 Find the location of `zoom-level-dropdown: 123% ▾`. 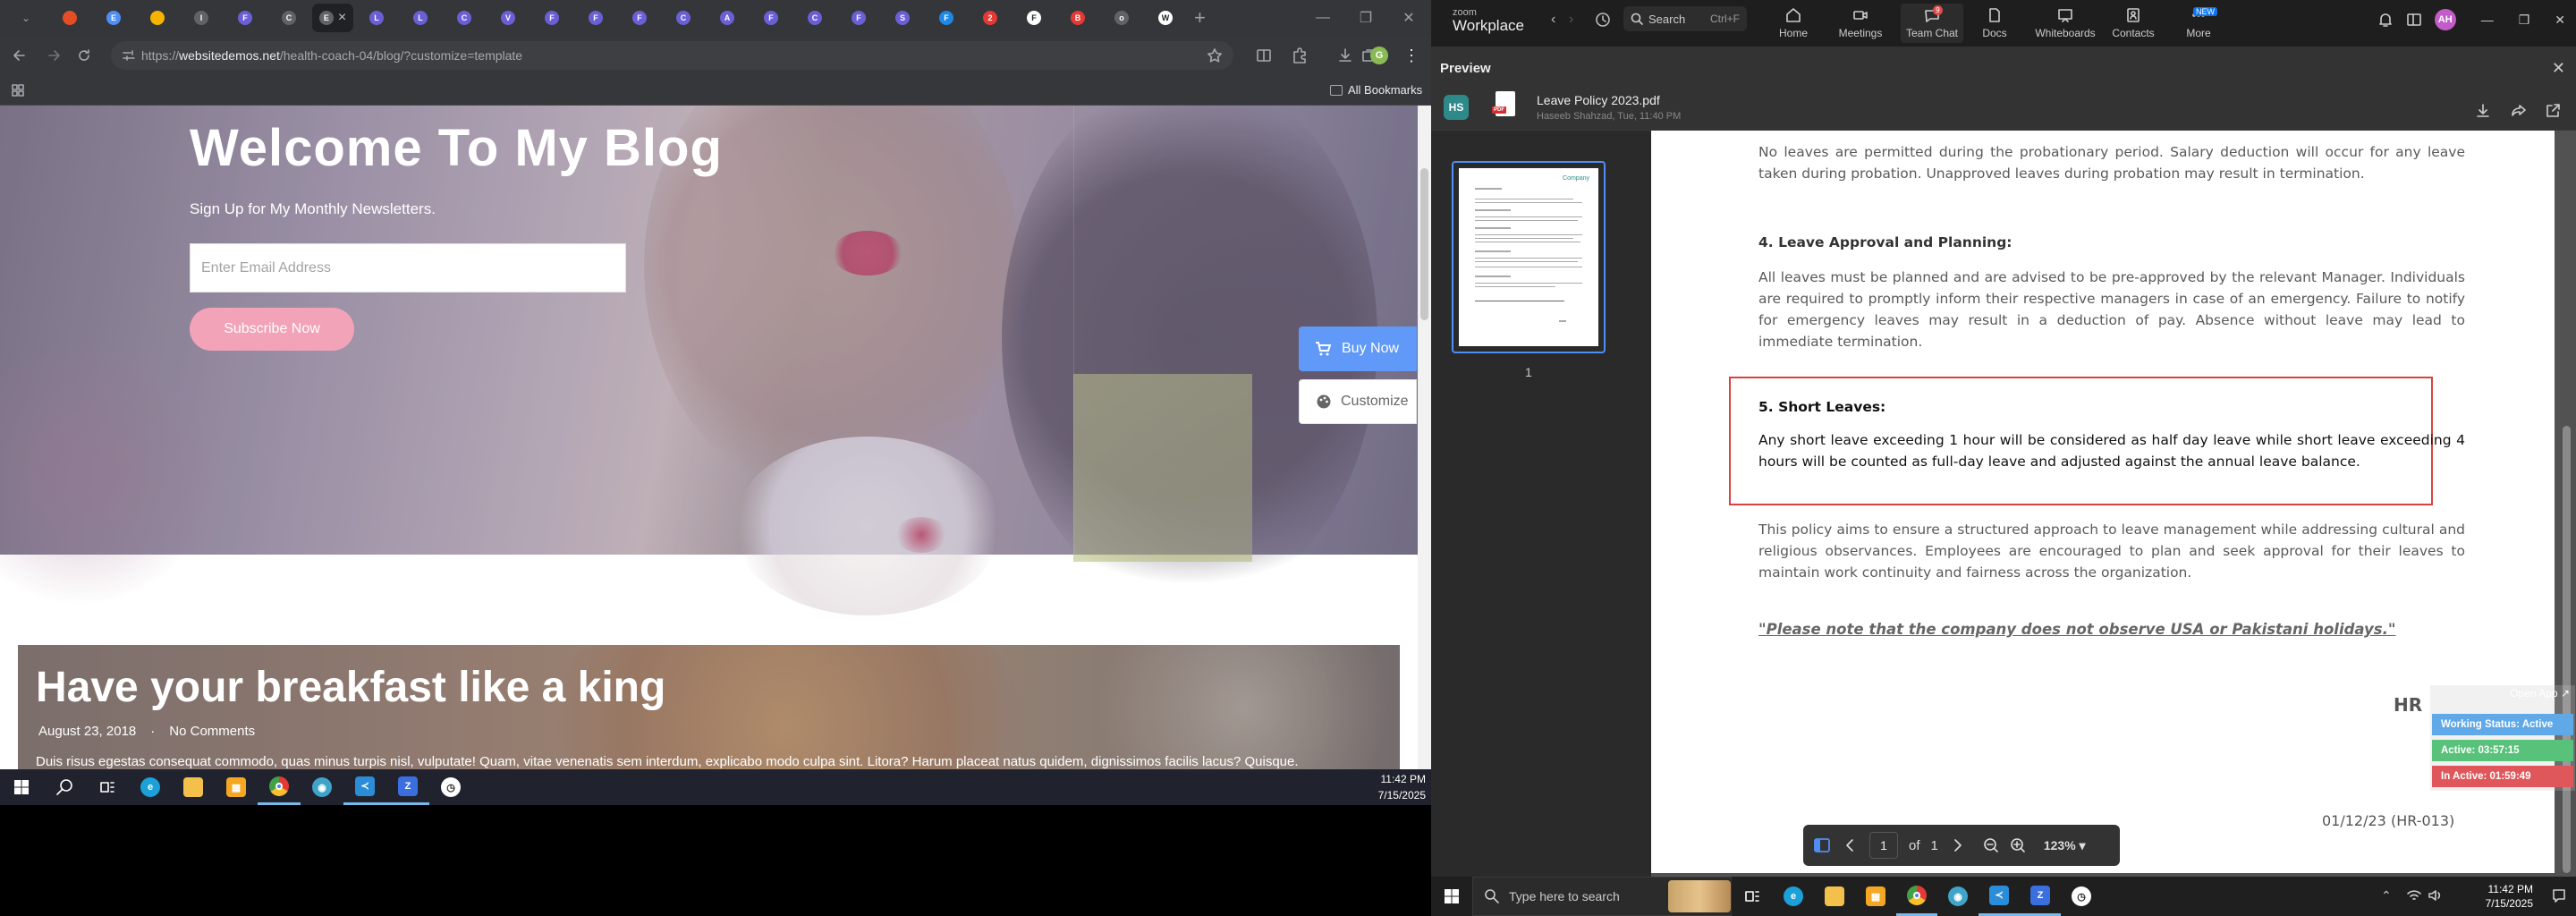

zoom-level-dropdown: 123% ▾ is located at coordinates (2065, 845).